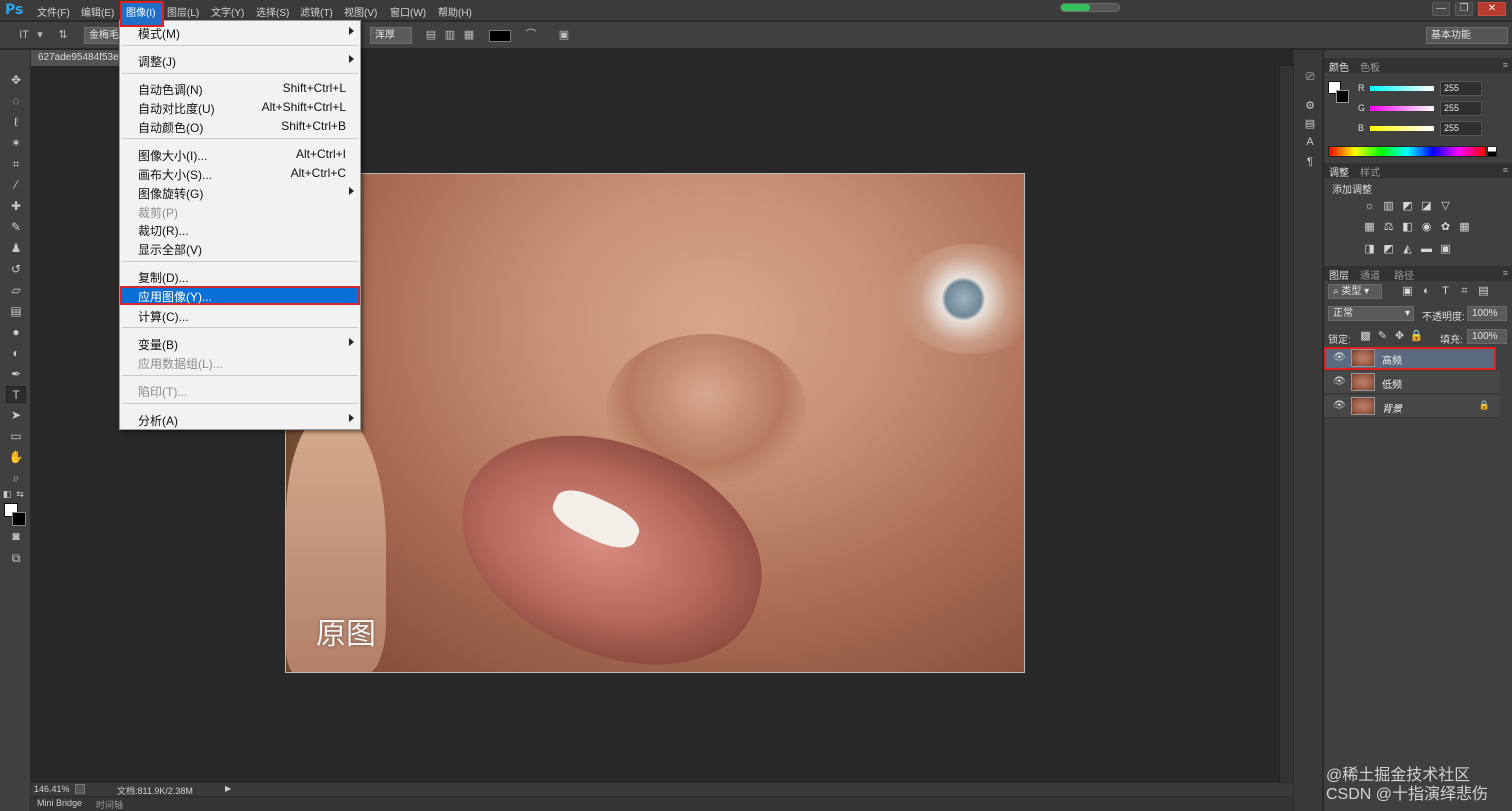  Describe the element at coordinates (16, 332) in the screenshot. I see `blur-tool-icon: ●` at that location.